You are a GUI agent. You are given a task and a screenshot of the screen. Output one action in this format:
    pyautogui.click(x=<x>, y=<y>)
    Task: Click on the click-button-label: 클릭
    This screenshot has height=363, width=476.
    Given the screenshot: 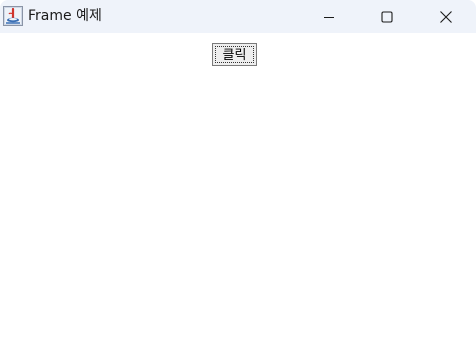 What is the action you would take?
    pyautogui.click(x=234, y=54)
    